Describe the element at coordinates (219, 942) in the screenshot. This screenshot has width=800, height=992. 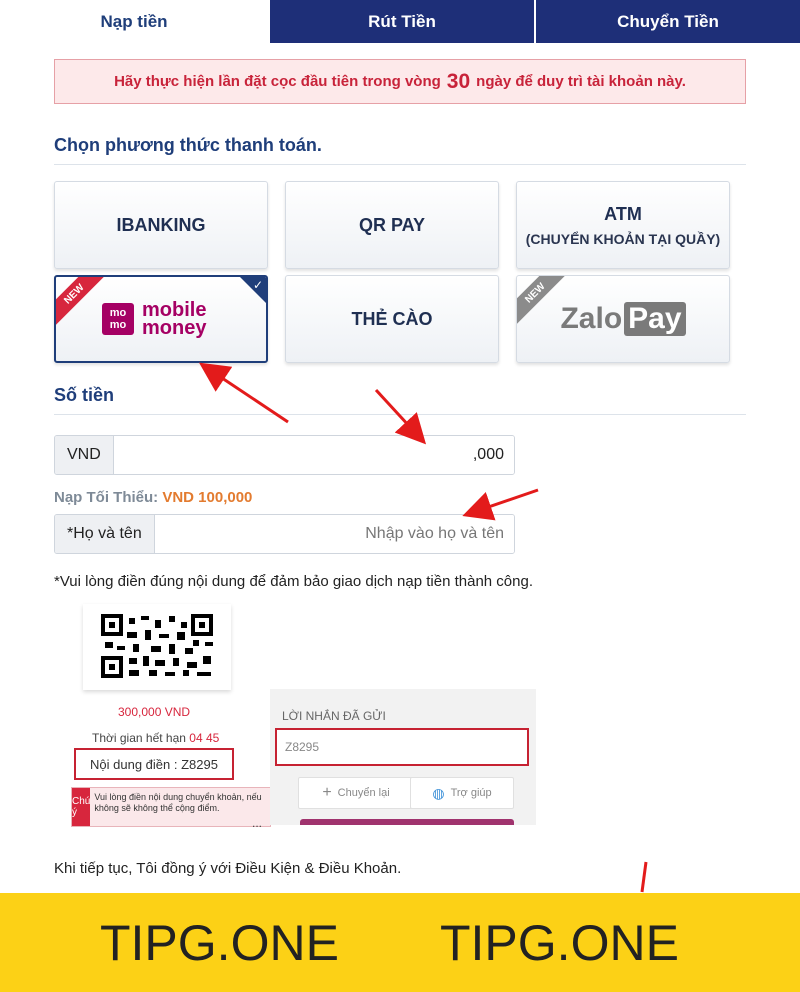
I see `watermark-left: TIPG.ONE` at that location.